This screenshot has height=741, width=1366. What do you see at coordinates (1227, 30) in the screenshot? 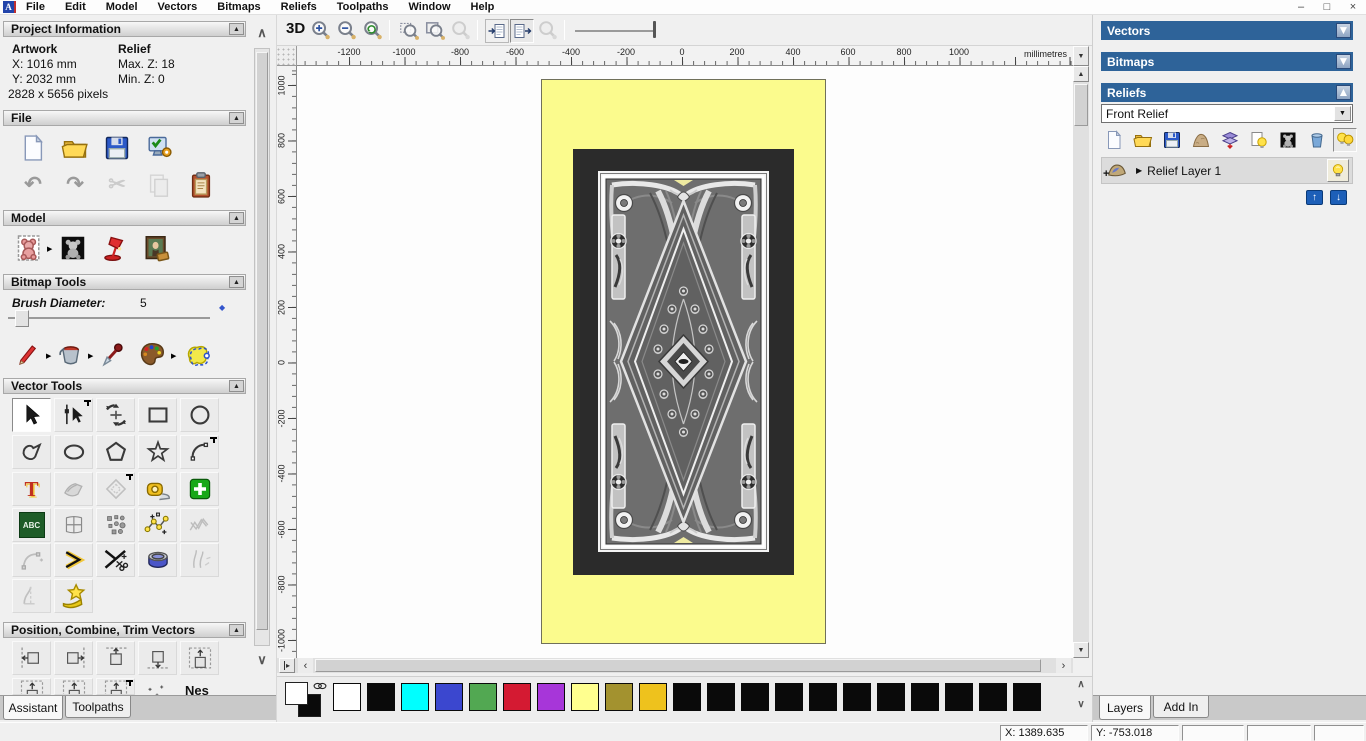
I see `vectors-panel-header: Vectors ▼` at bounding box center [1227, 30].